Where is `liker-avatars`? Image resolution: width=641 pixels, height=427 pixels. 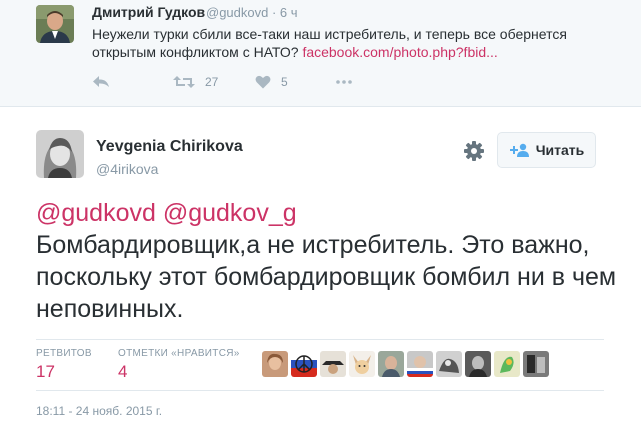
liker-avatars is located at coordinates (407, 365).